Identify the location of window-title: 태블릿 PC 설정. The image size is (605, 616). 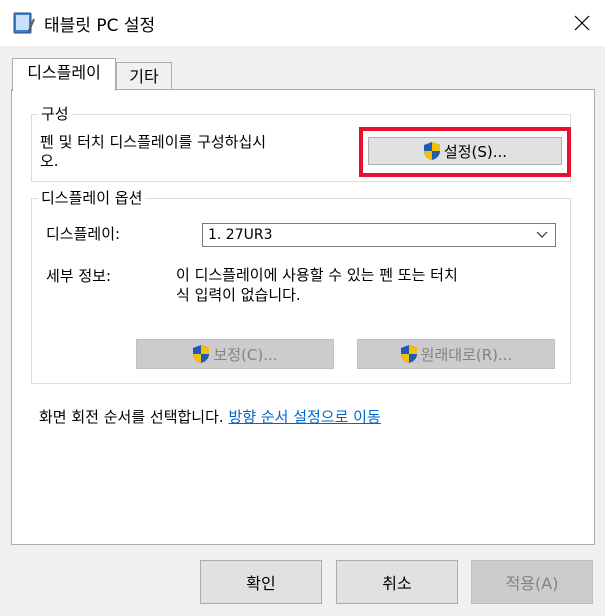
(100, 26).